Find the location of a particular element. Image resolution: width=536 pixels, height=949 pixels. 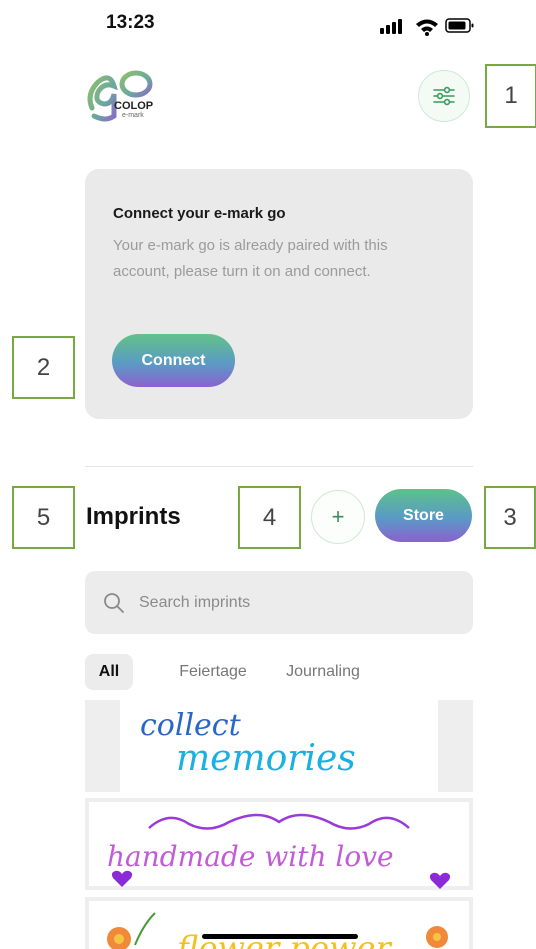

logo-submark: e-mark is located at coordinates (133, 115).